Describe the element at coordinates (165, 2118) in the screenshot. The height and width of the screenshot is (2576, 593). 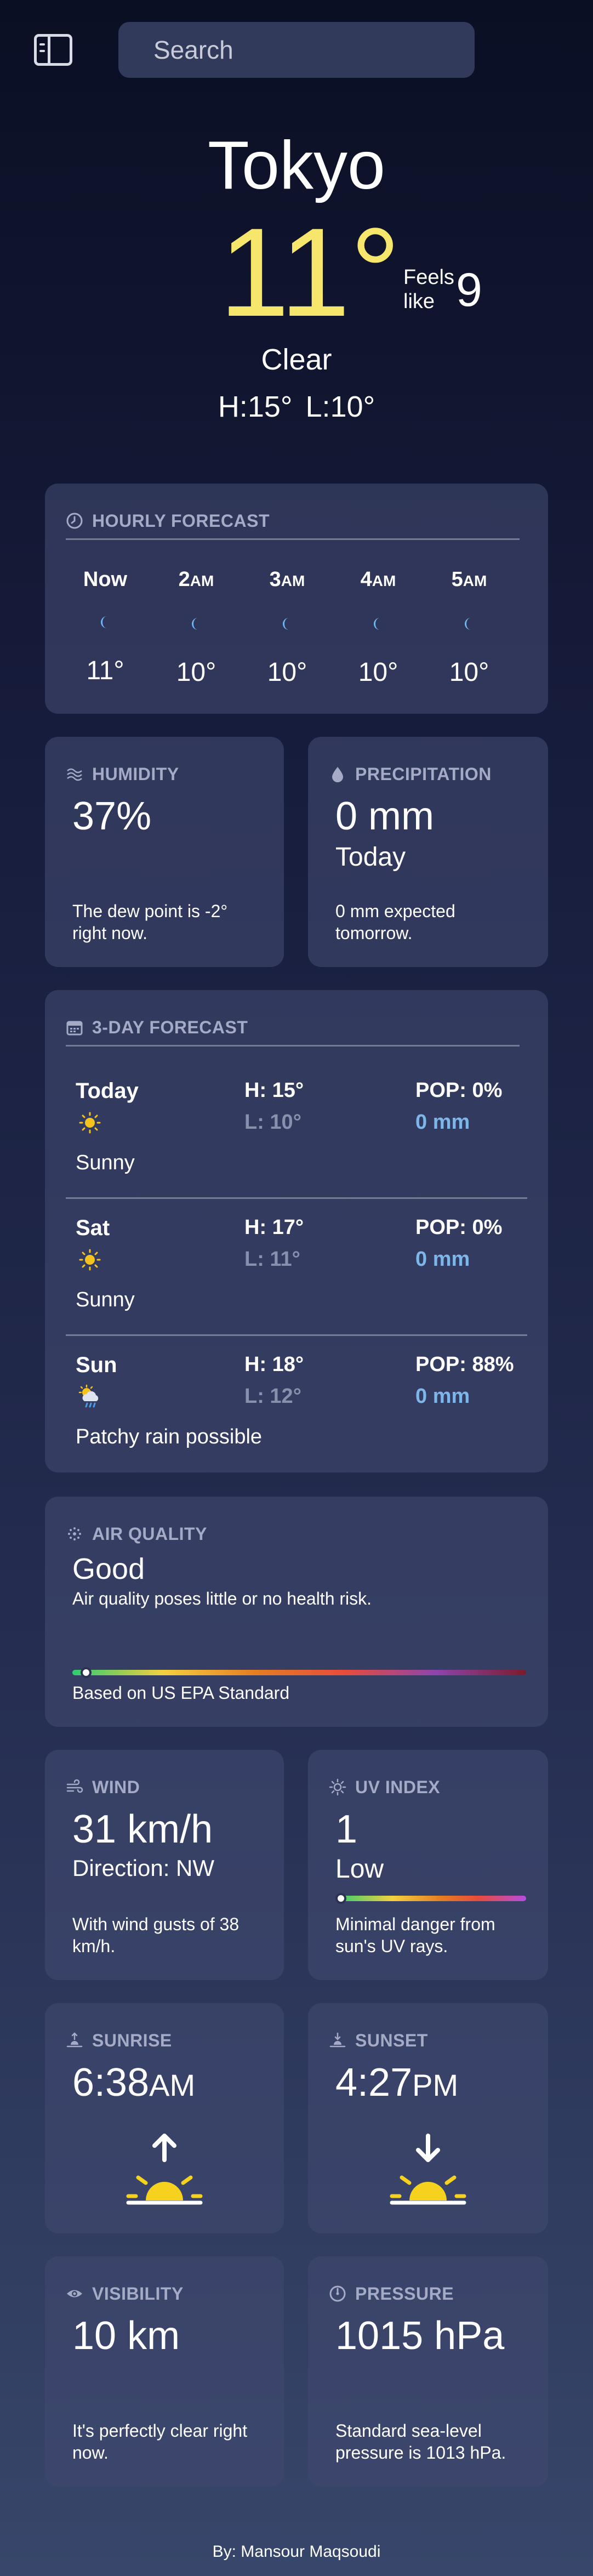
I see `sunrise-card: SUNRISE 6:38AM` at that location.